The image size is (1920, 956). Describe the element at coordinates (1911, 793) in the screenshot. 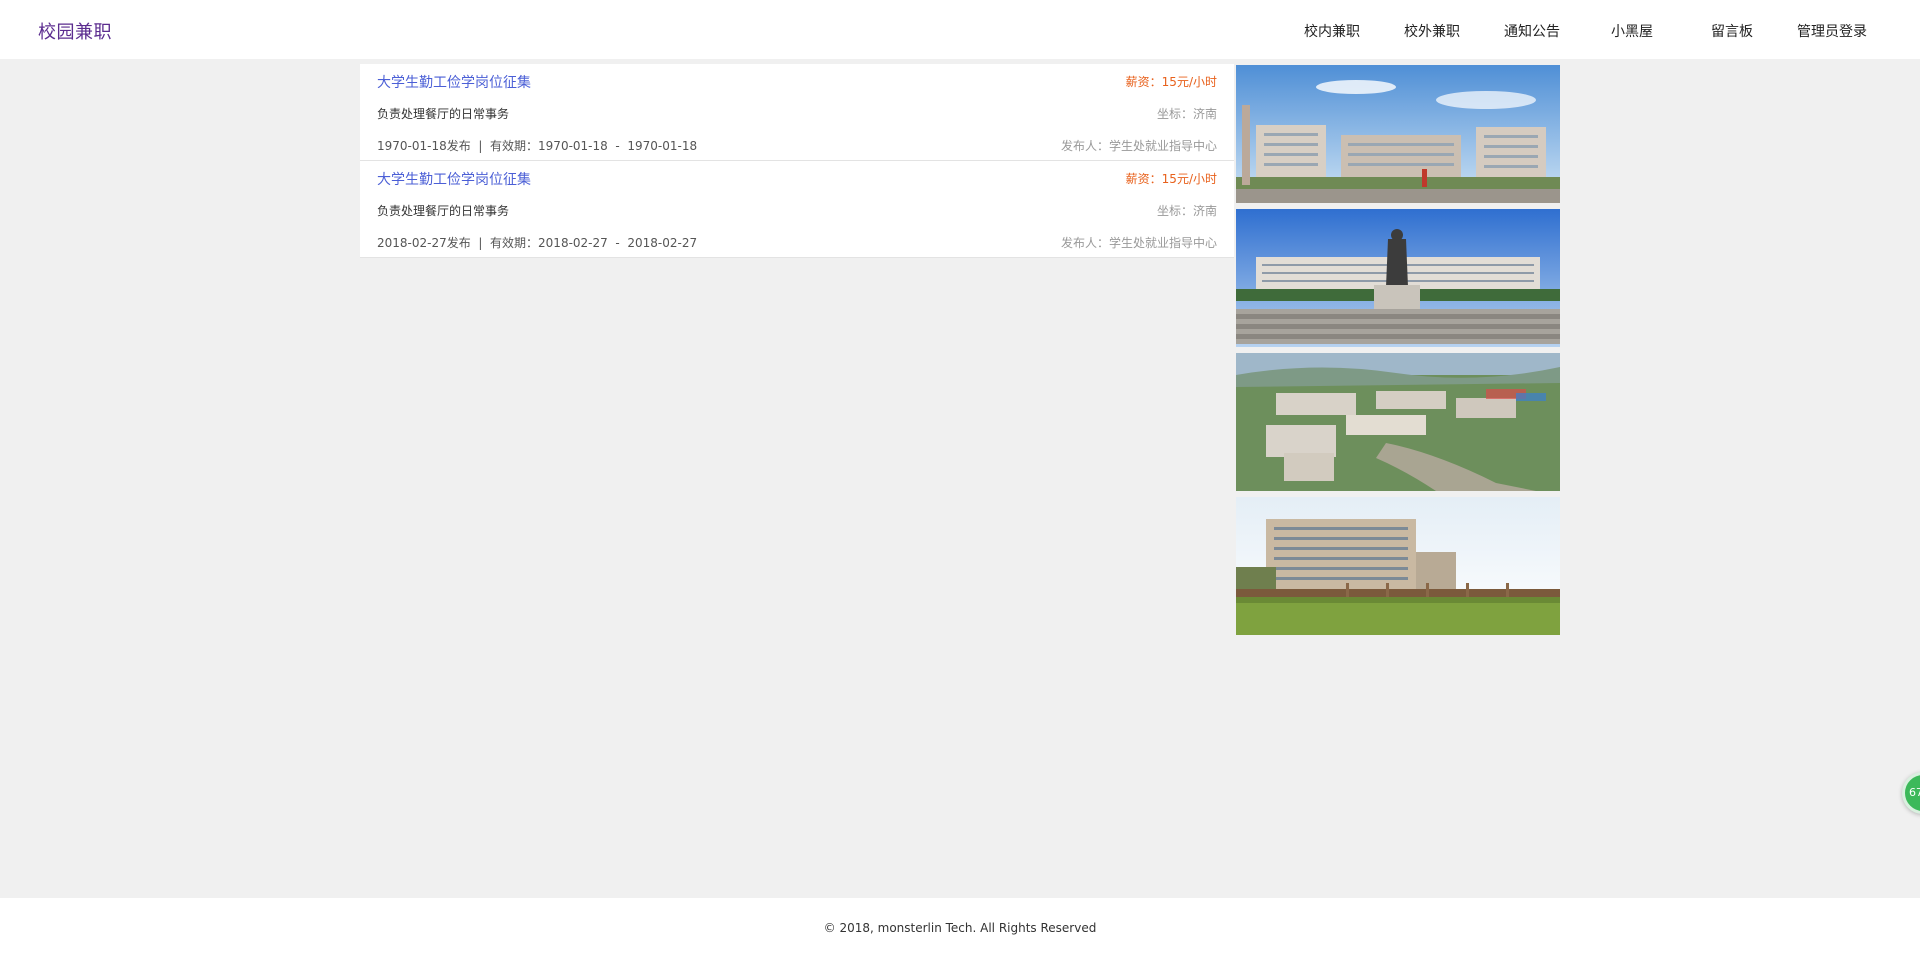

I see `floating-counter-badge: 67` at that location.